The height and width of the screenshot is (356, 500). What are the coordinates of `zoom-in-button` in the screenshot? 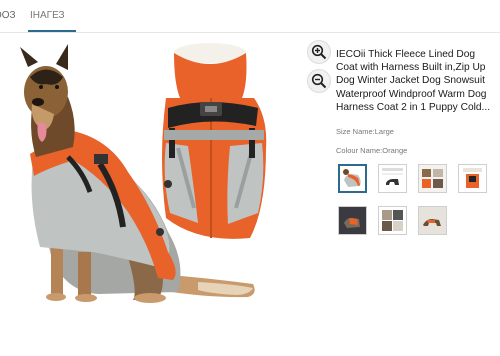 It's located at (319, 52).